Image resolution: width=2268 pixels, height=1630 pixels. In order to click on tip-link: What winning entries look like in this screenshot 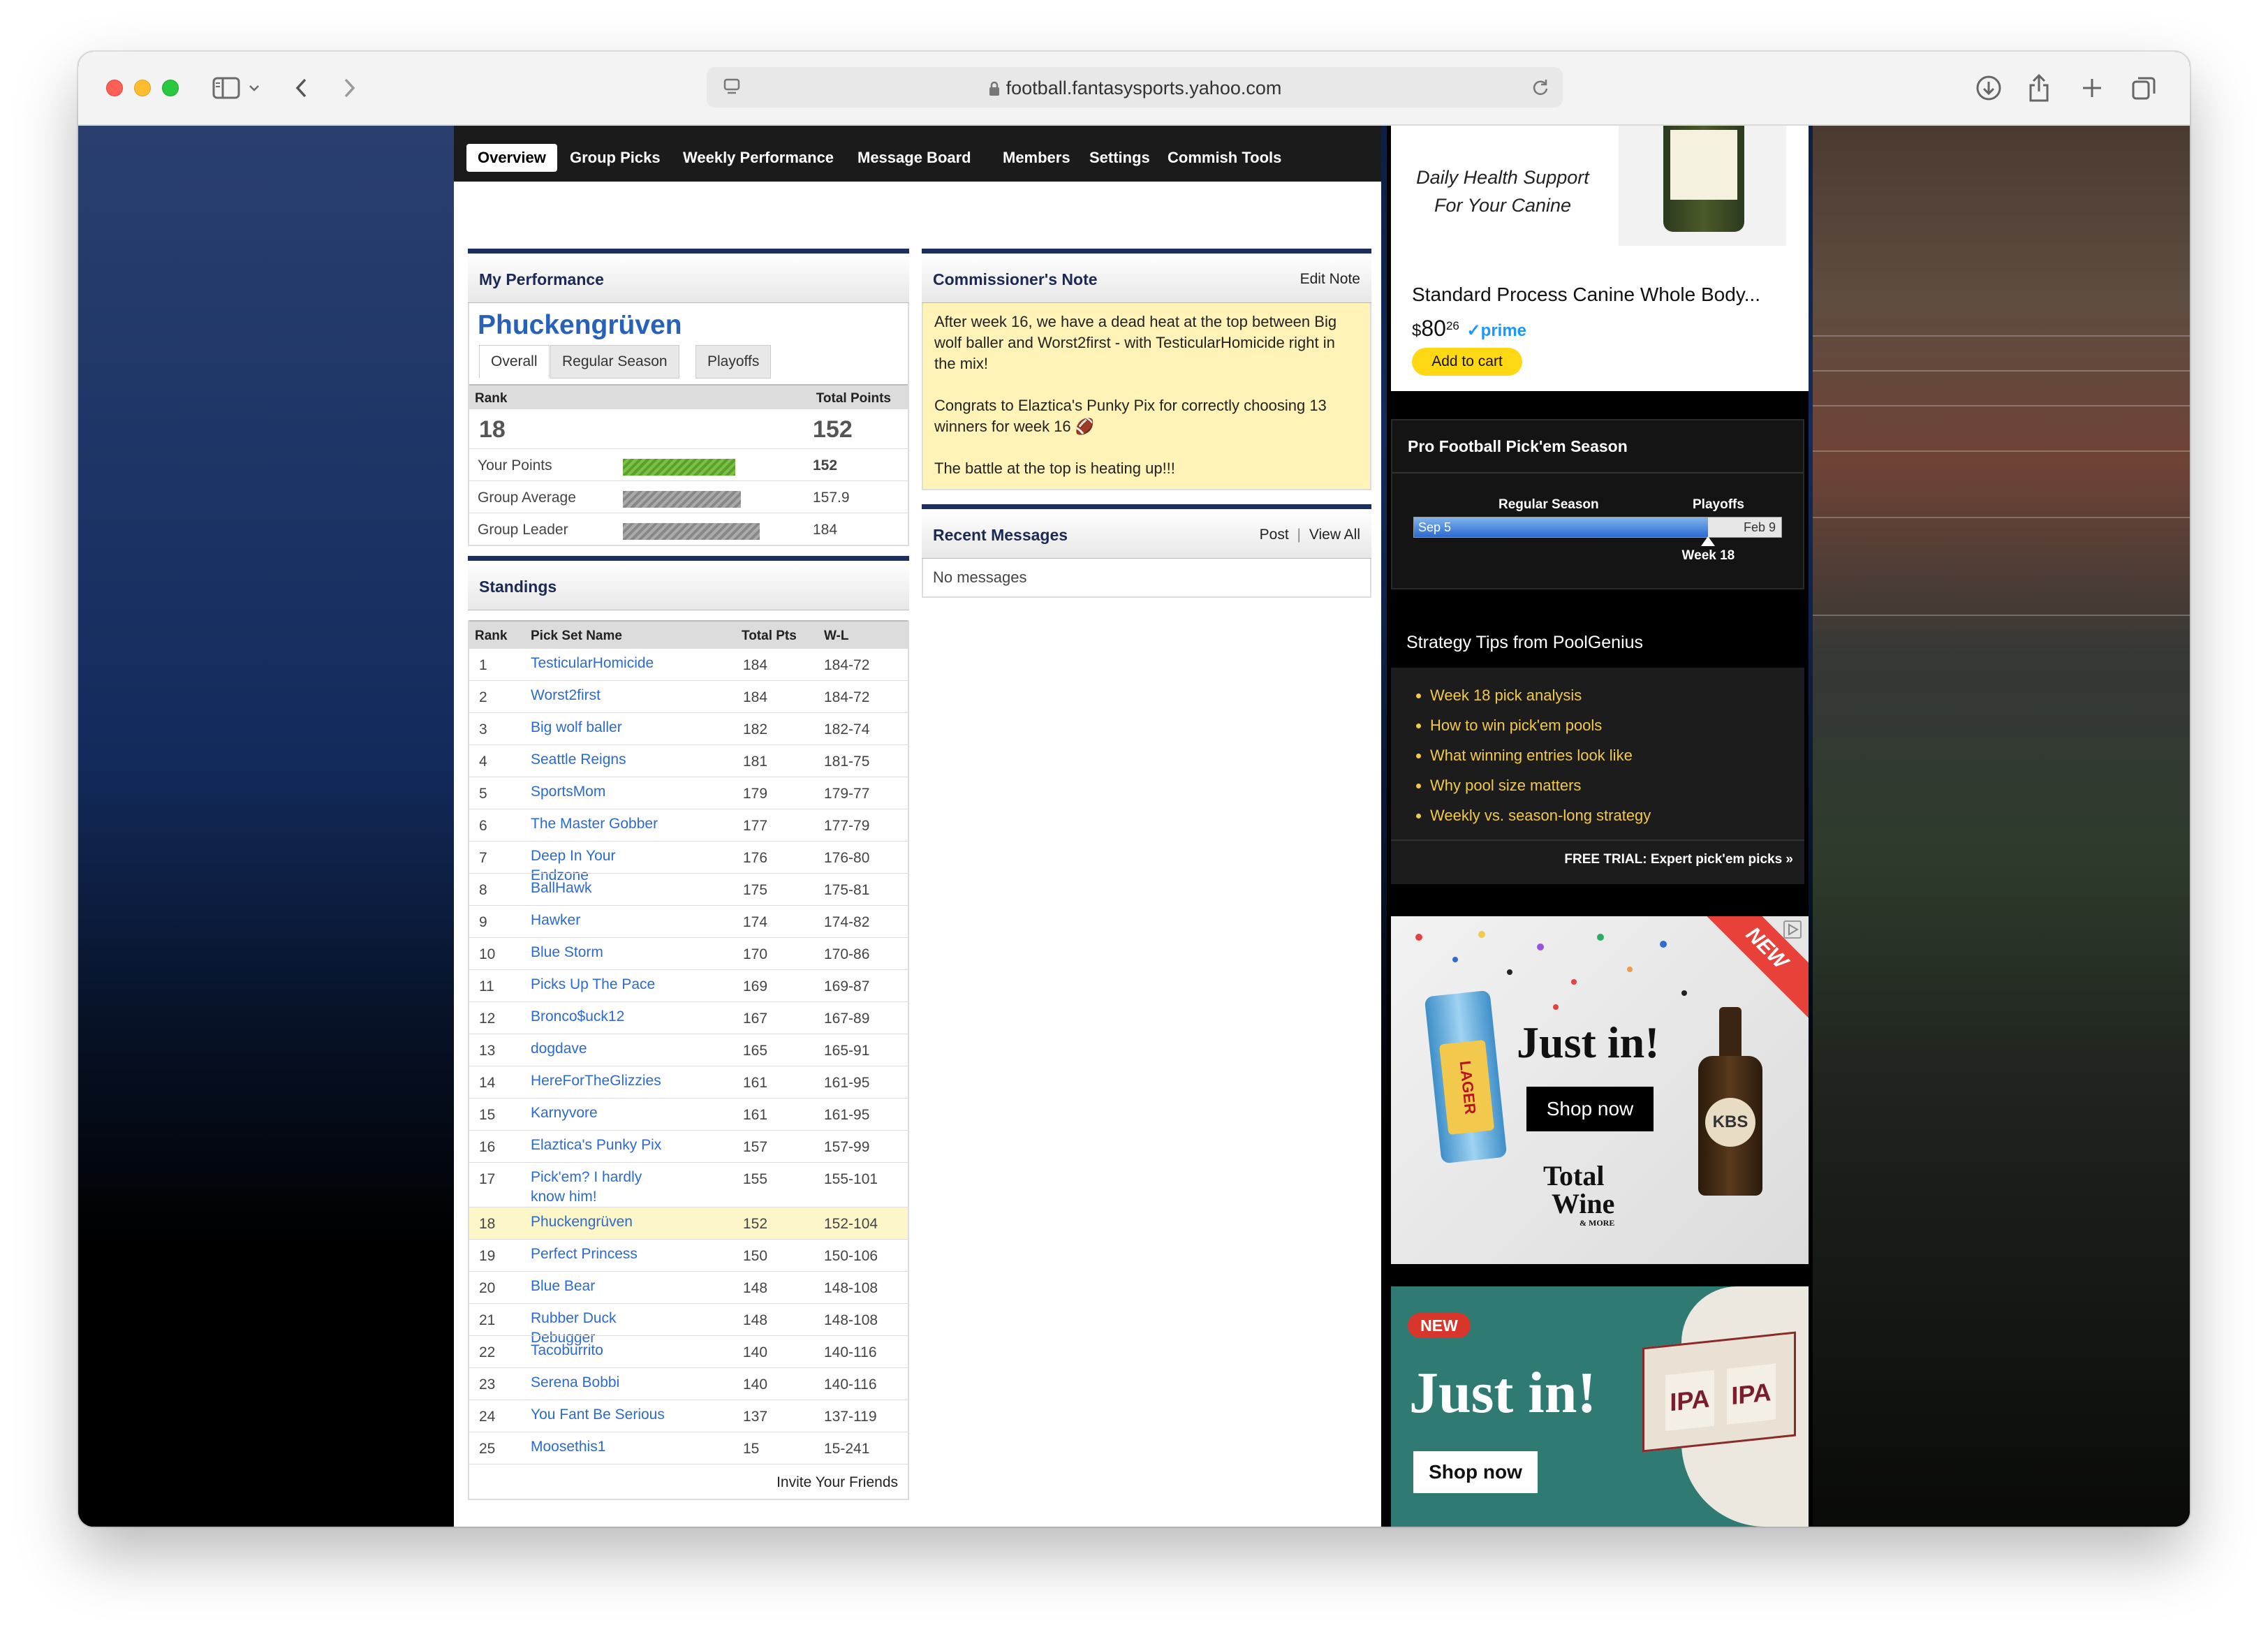, I will do `click(1540, 755)`.